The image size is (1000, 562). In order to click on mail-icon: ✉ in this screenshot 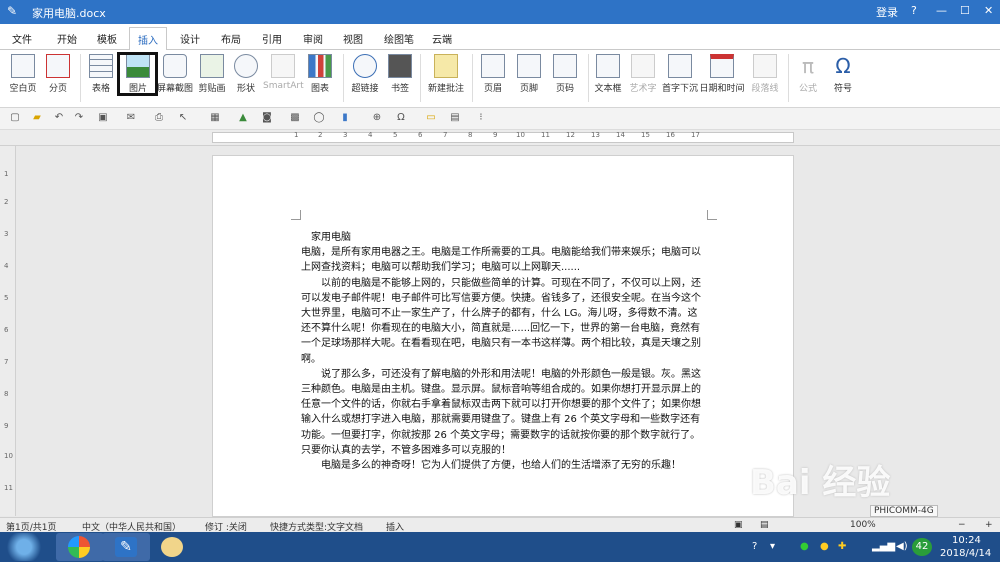, I will do `click(131, 118)`.